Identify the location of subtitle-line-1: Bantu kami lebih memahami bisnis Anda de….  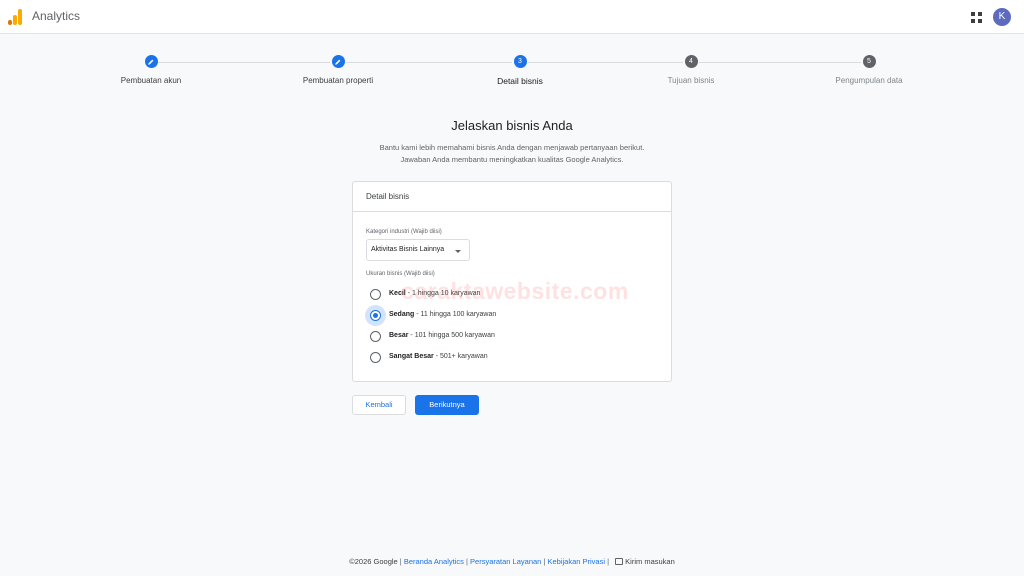
(512, 147).